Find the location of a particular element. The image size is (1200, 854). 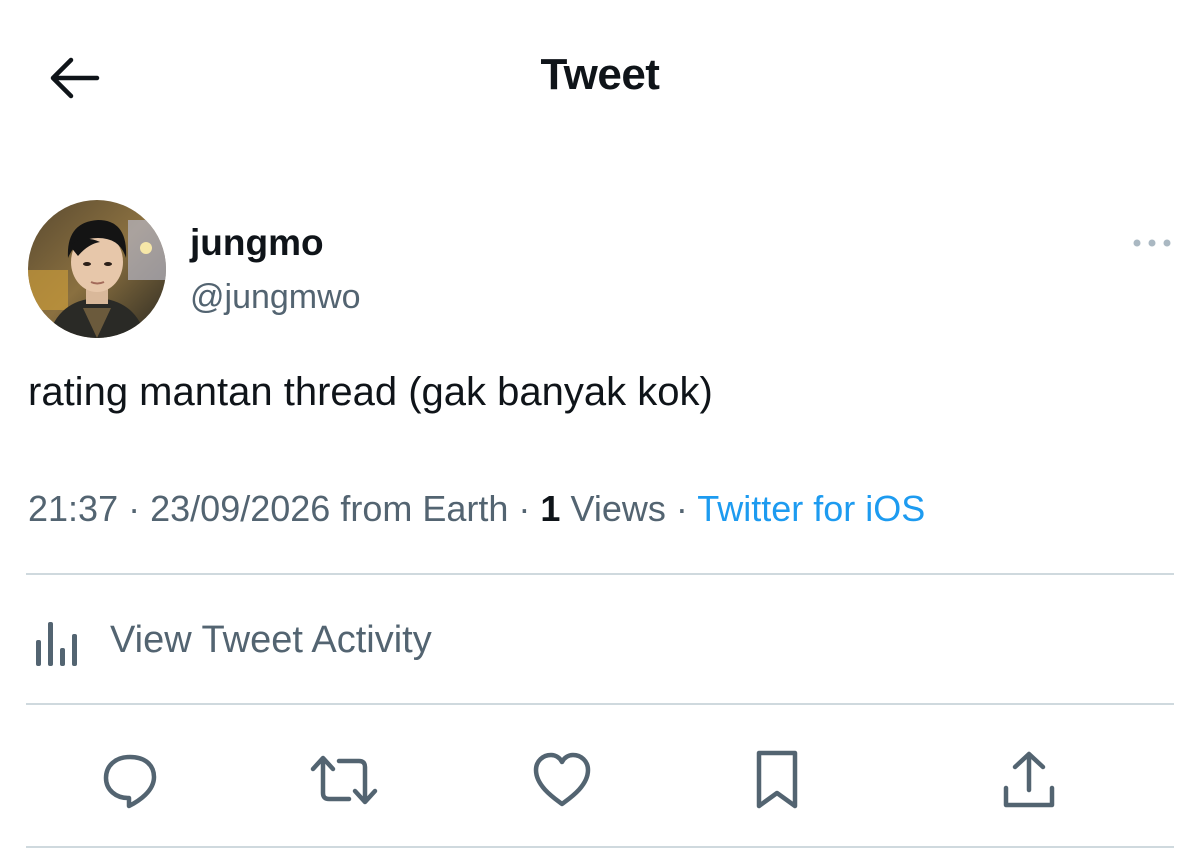

bookmark-icon is located at coordinates (777, 779).